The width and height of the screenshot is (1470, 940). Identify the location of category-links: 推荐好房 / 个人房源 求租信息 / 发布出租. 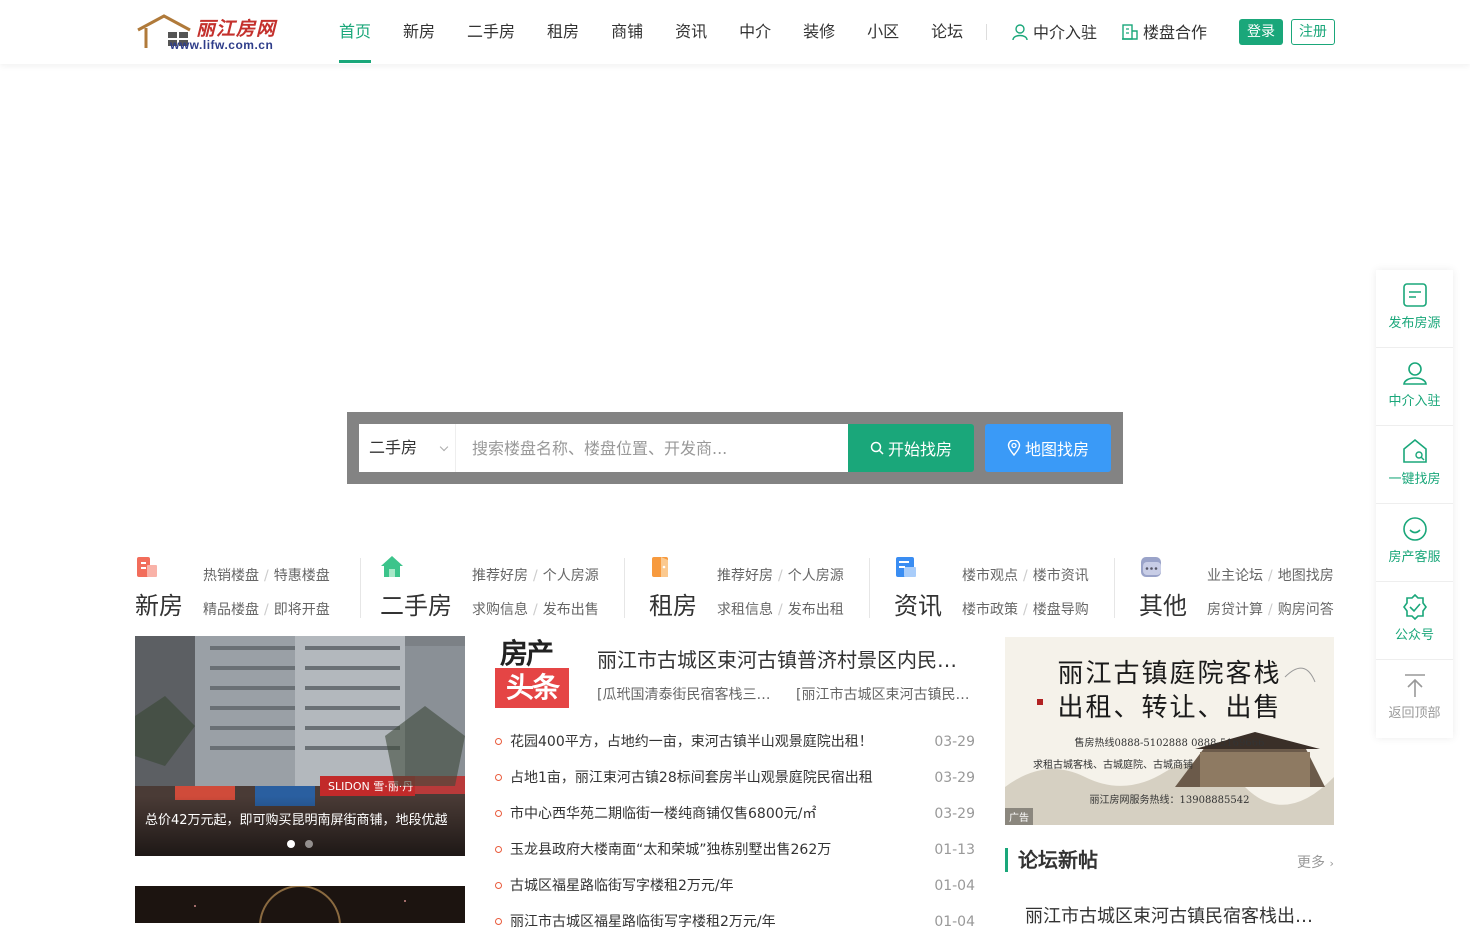
(780, 593).